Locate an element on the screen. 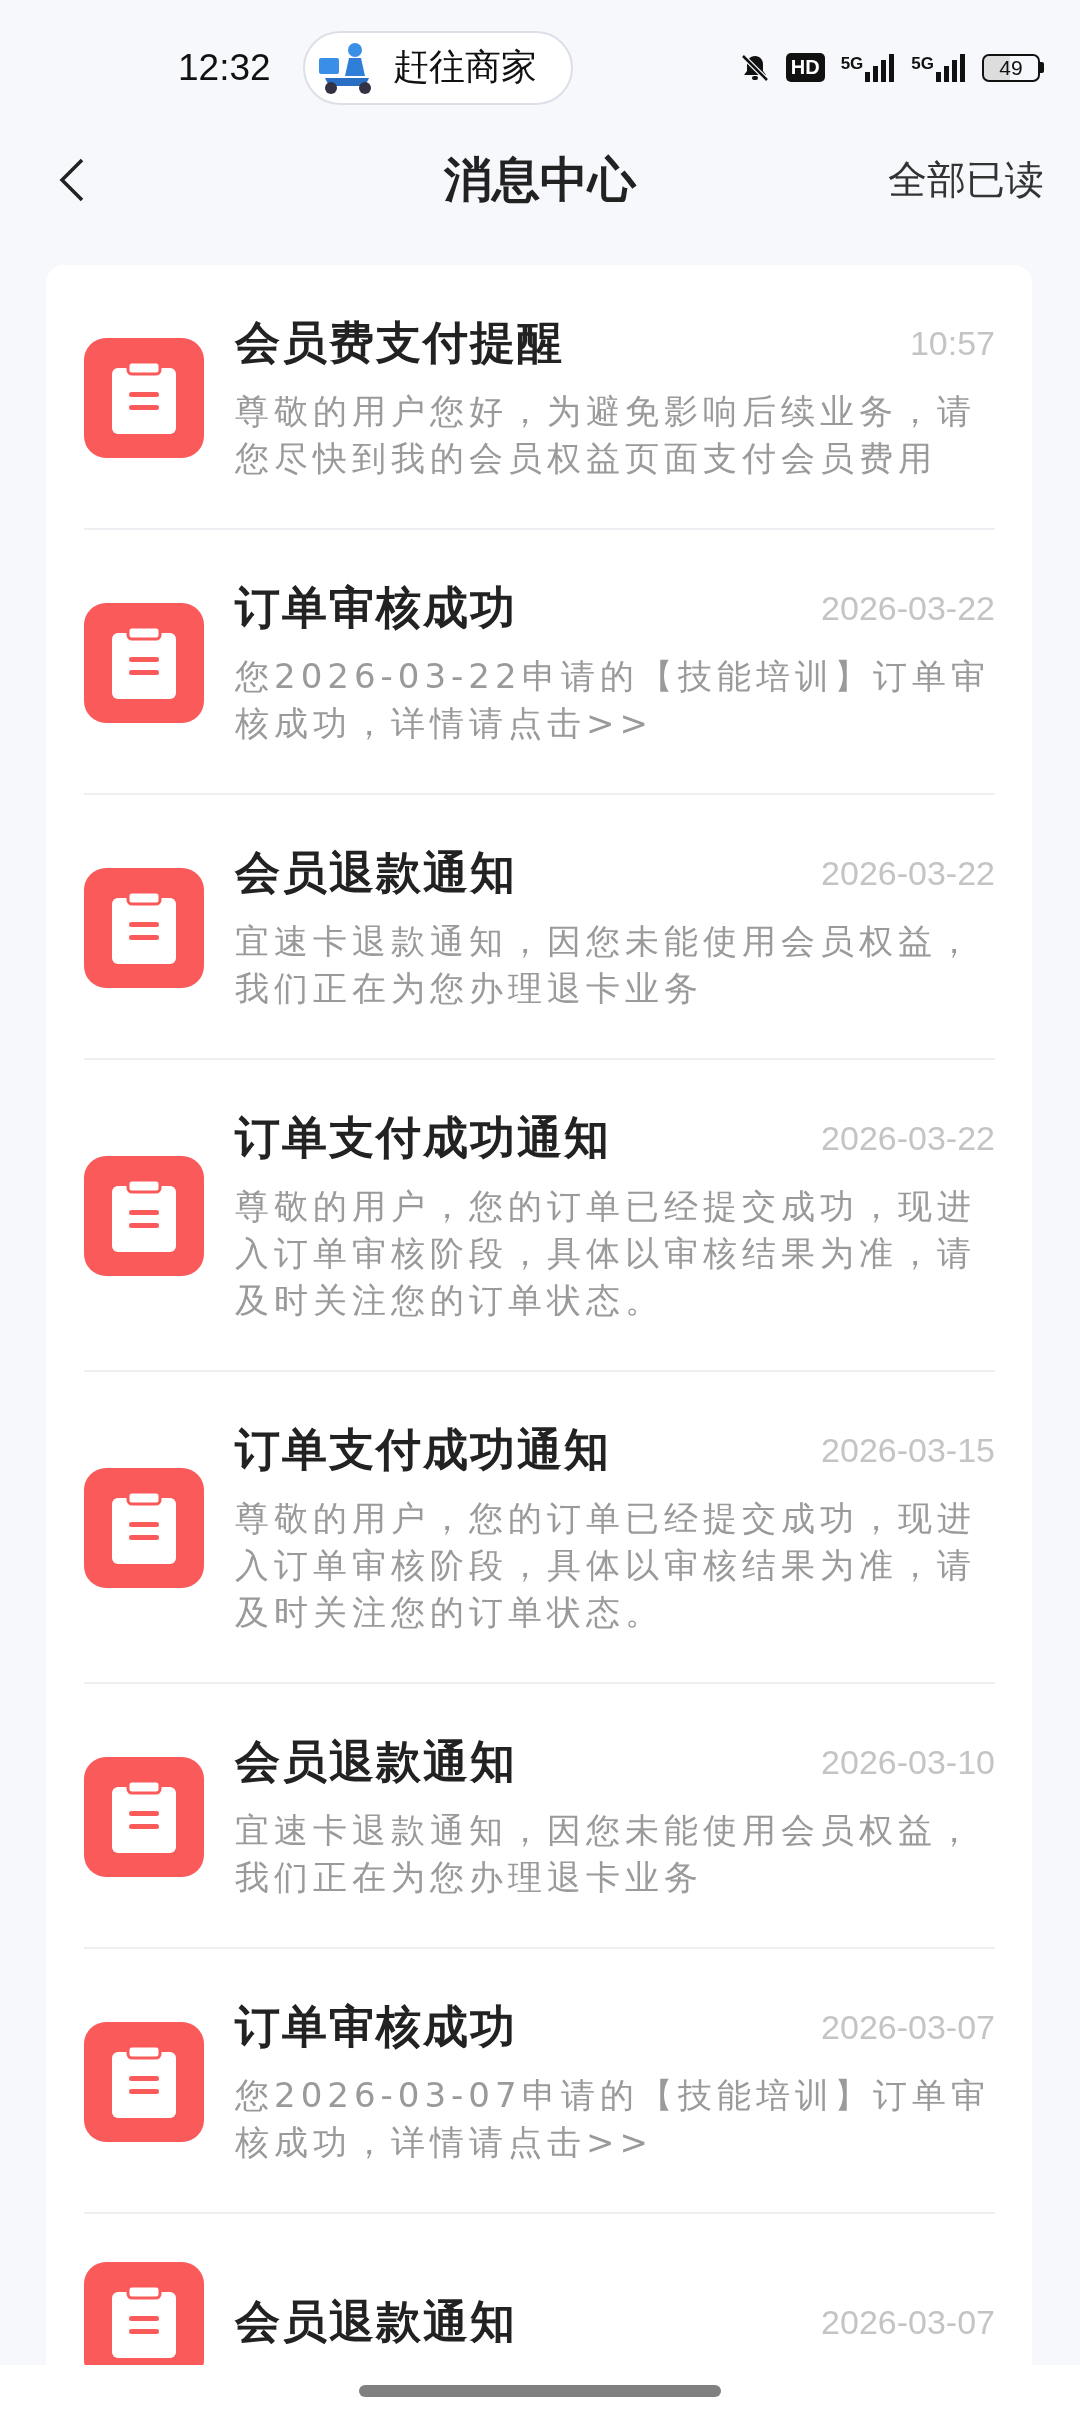 This screenshot has height=2412, width=1080. activity-pill: 赶往商家 is located at coordinates (437, 67).